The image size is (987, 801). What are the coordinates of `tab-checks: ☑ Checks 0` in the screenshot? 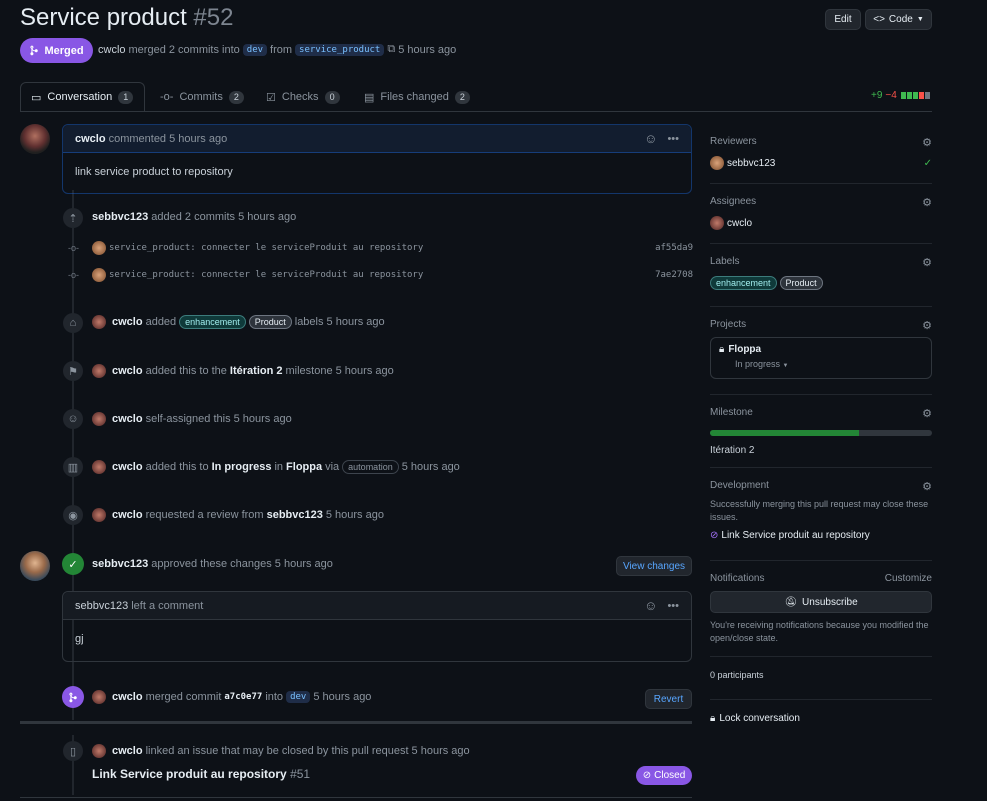 It's located at (303, 97).